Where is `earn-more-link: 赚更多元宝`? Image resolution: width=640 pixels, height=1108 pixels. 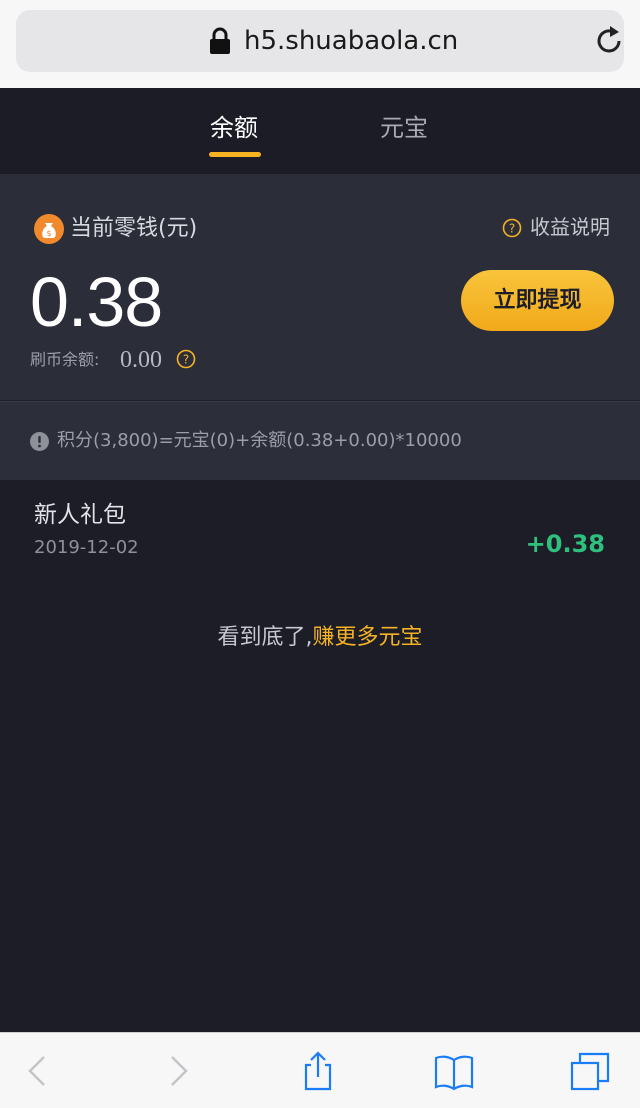 earn-more-link: 赚更多元宝 is located at coordinates (367, 637).